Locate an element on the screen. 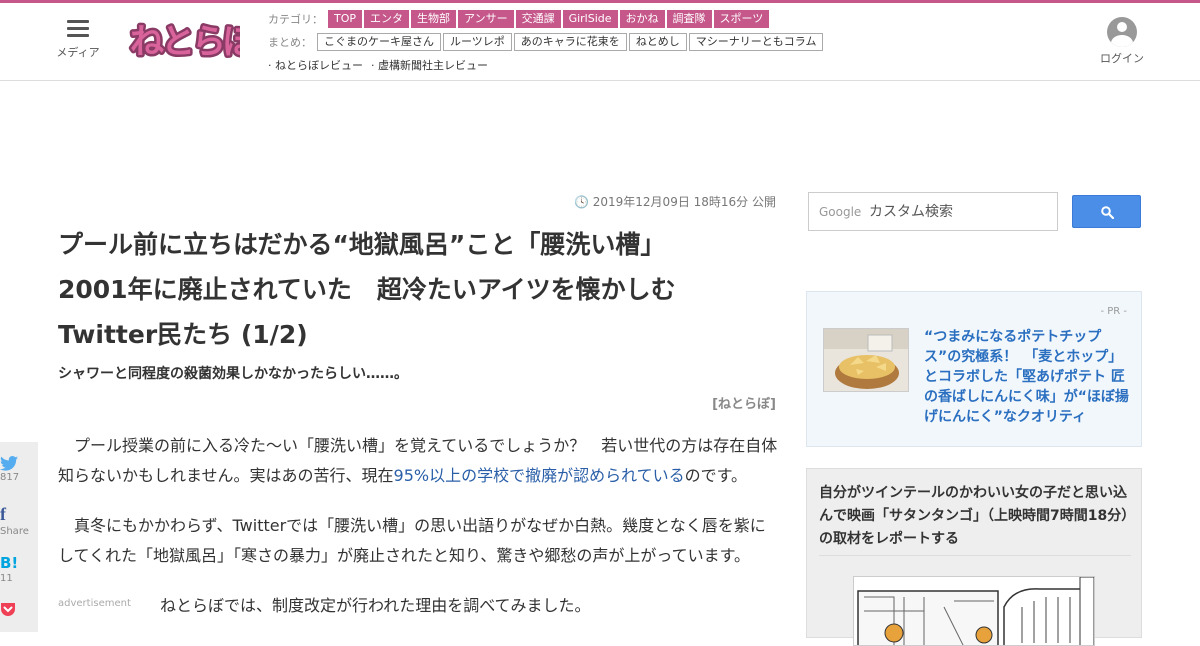  login-button: ログイン is located at coordinates (1122, 41).